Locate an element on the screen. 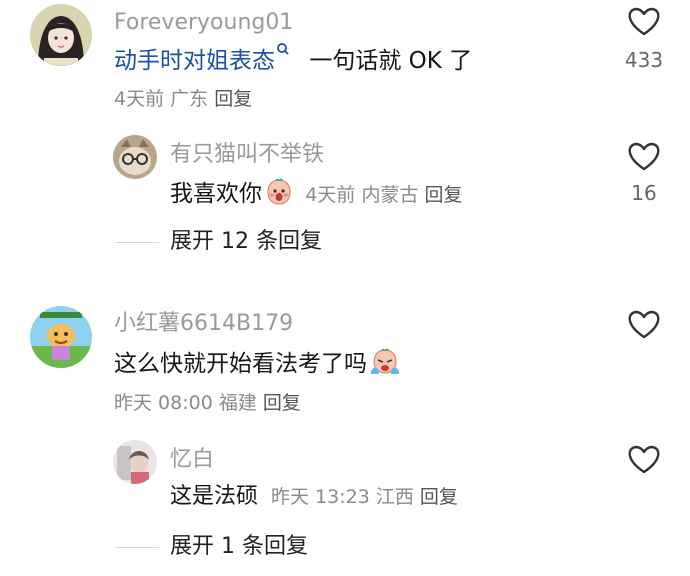 The width and height of the screenshot is (690, 576). reply-text: 我喜欢你 is located at coordinates (216, 194).